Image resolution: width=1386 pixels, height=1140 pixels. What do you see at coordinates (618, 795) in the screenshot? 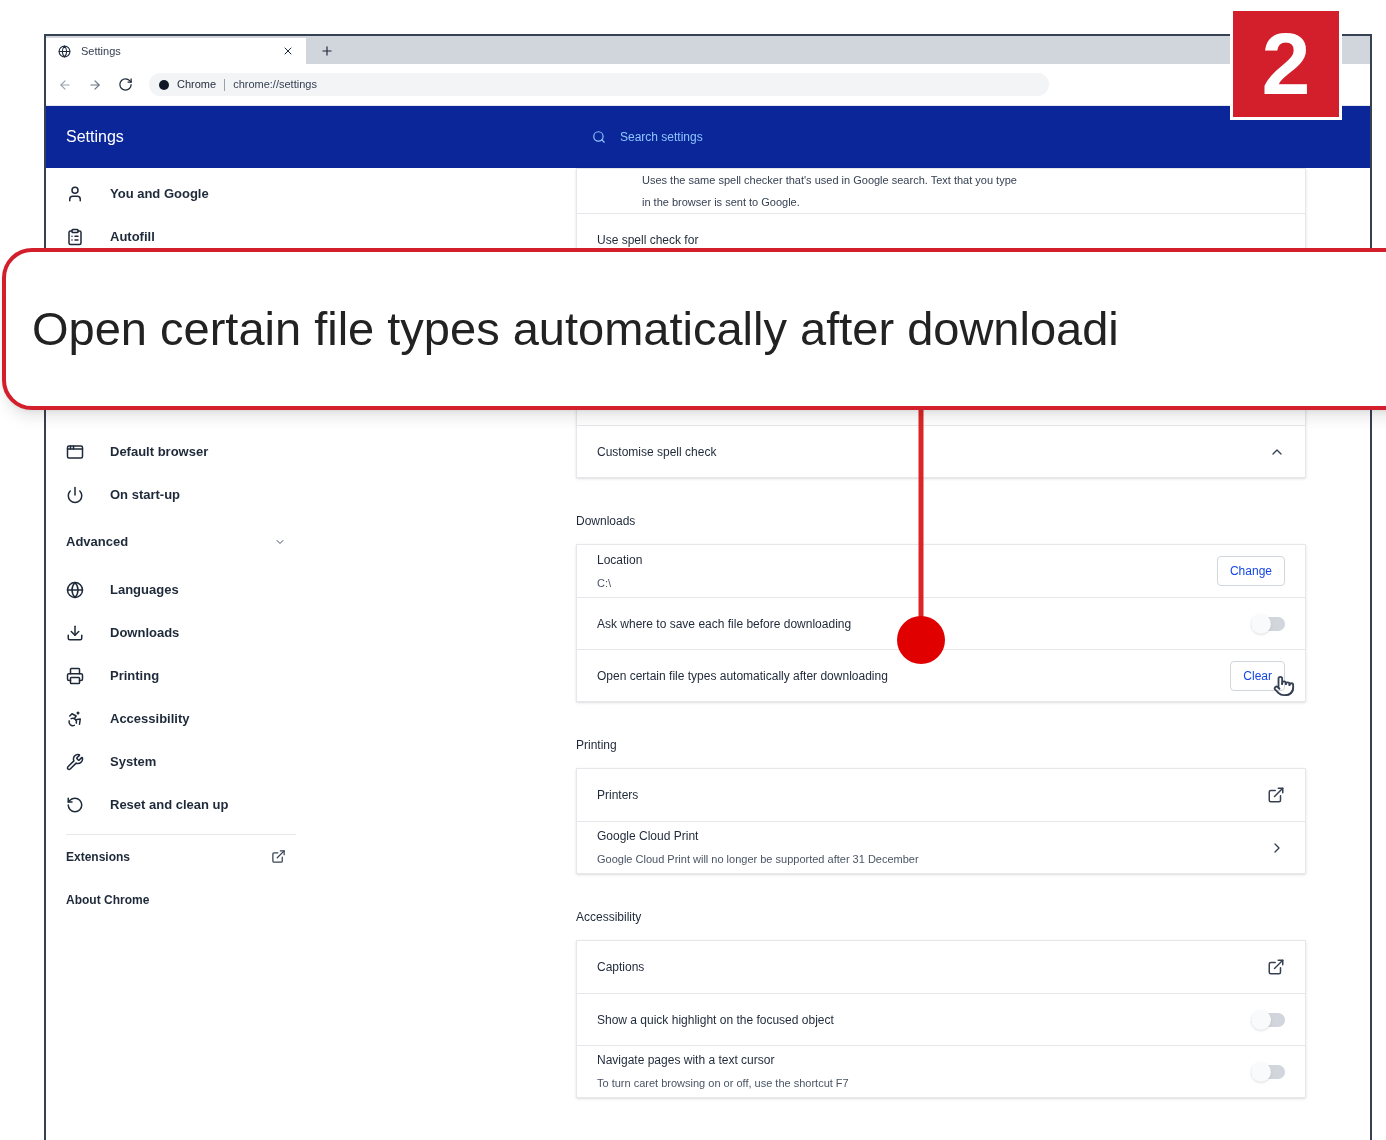
I see `setting-label: Printers` at bounding box center [618, 795].